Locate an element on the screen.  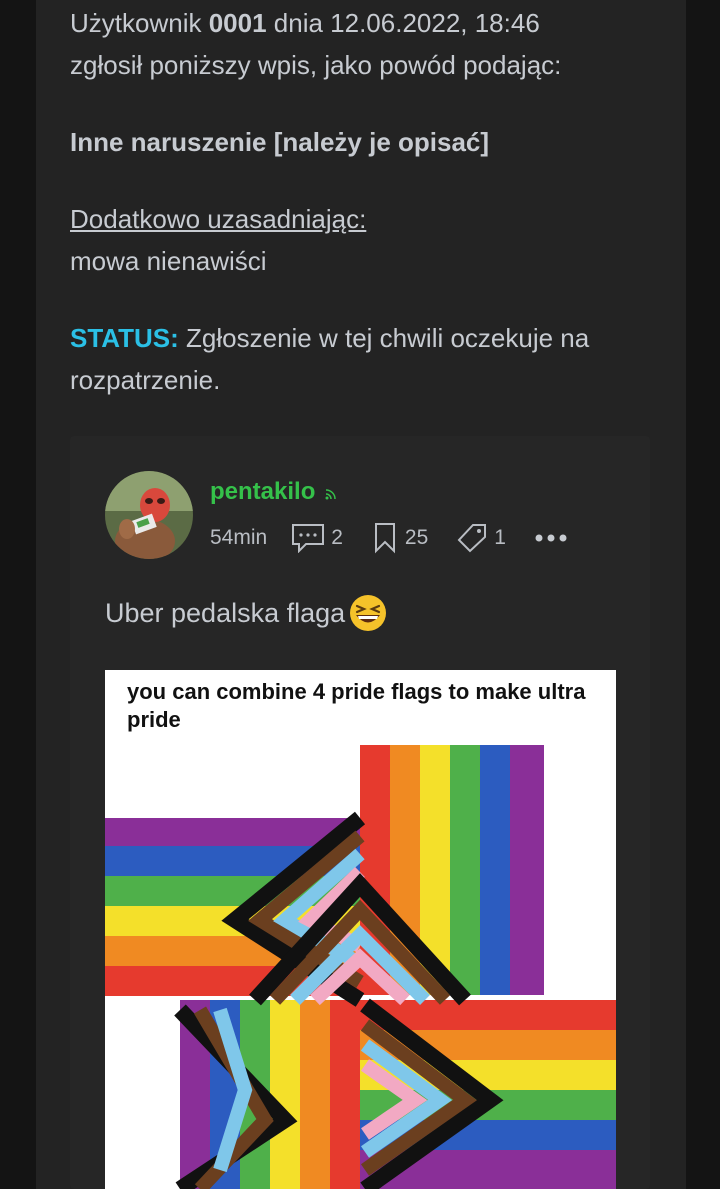
bookmark-button: 25 is located at coordinates (400, 538).